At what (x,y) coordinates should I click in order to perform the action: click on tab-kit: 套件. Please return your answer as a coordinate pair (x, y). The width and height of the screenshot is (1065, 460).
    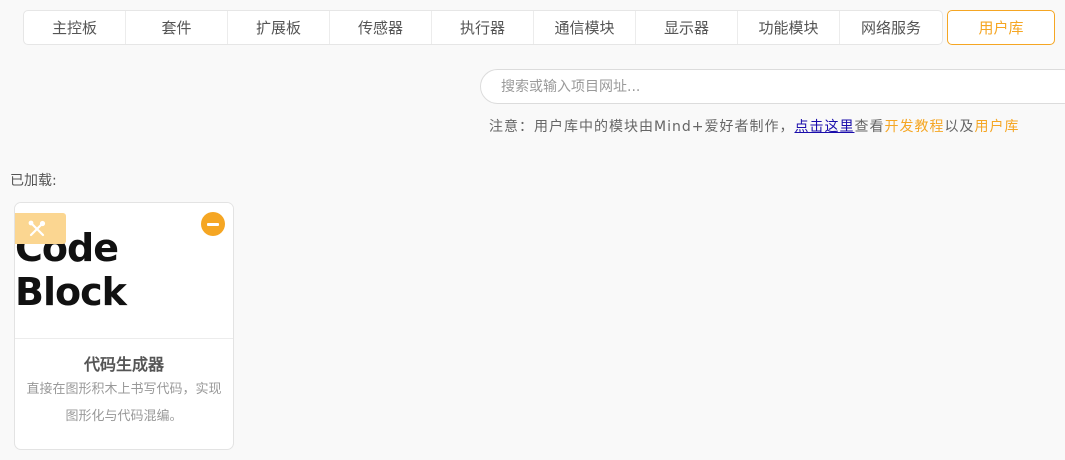
    Looking at the image, I should click on (177, 27).